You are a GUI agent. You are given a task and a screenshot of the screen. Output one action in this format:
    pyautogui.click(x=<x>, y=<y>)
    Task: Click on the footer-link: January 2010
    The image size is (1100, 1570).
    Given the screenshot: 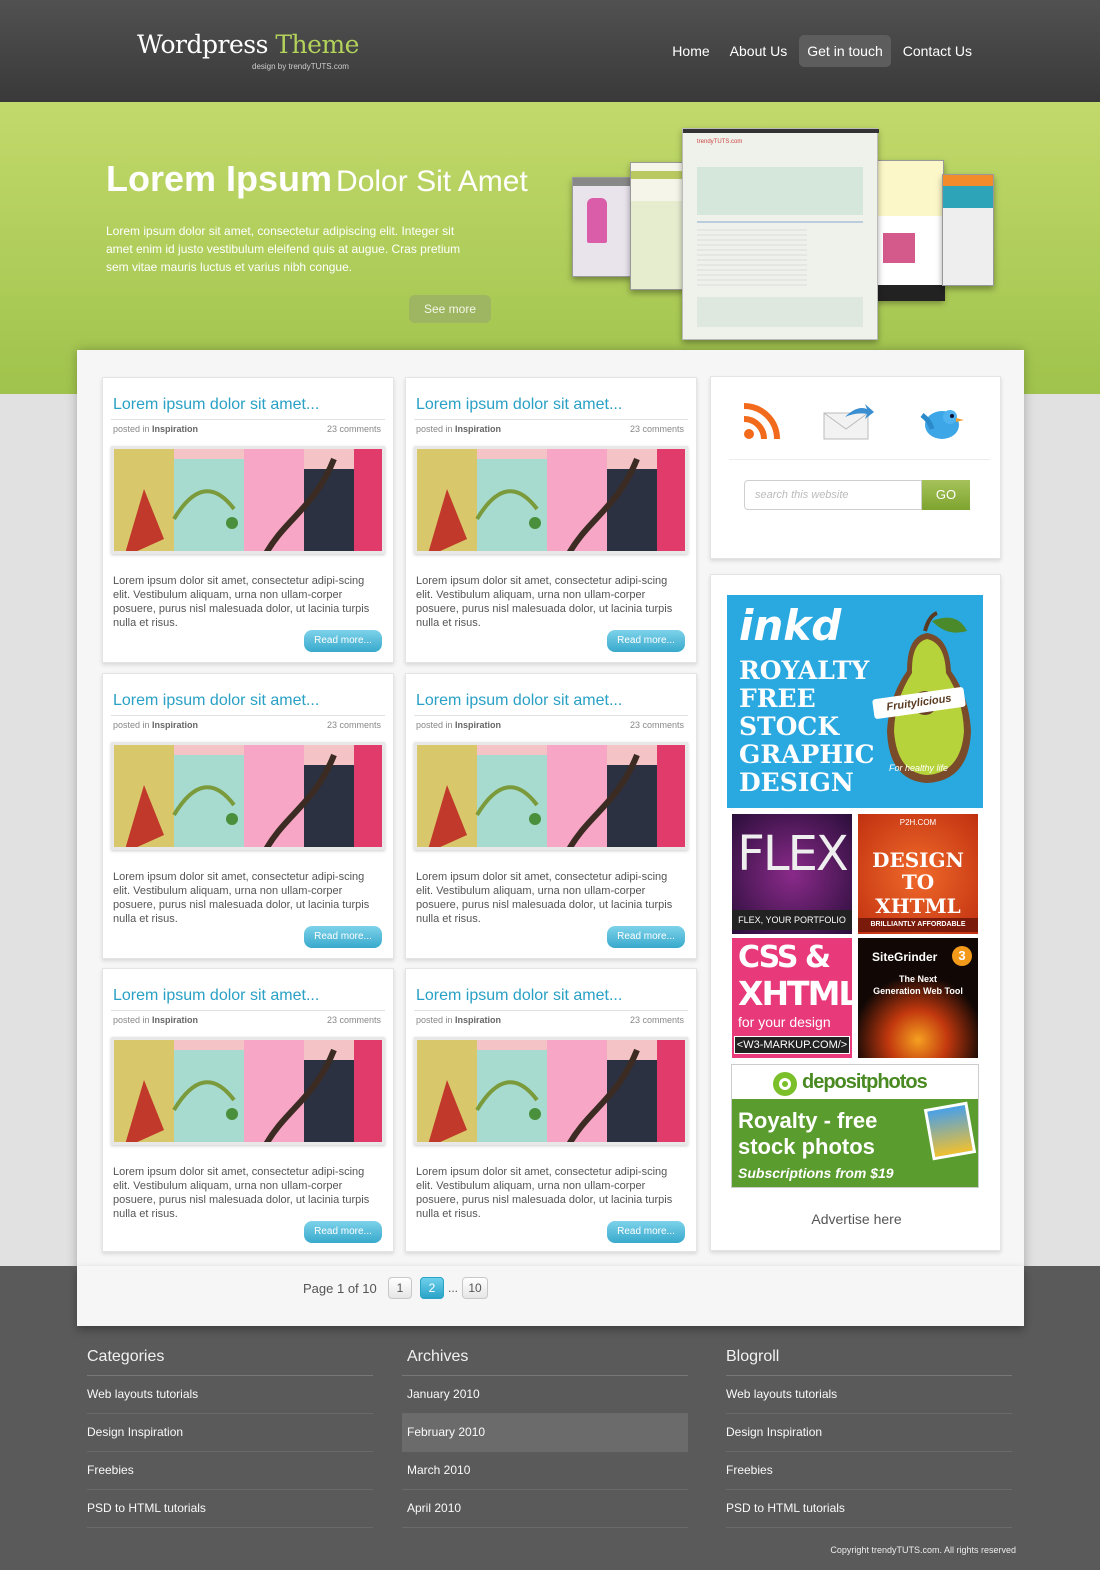 What is the action you would take?
    pyautogui.click(x=545, y=1395)
    